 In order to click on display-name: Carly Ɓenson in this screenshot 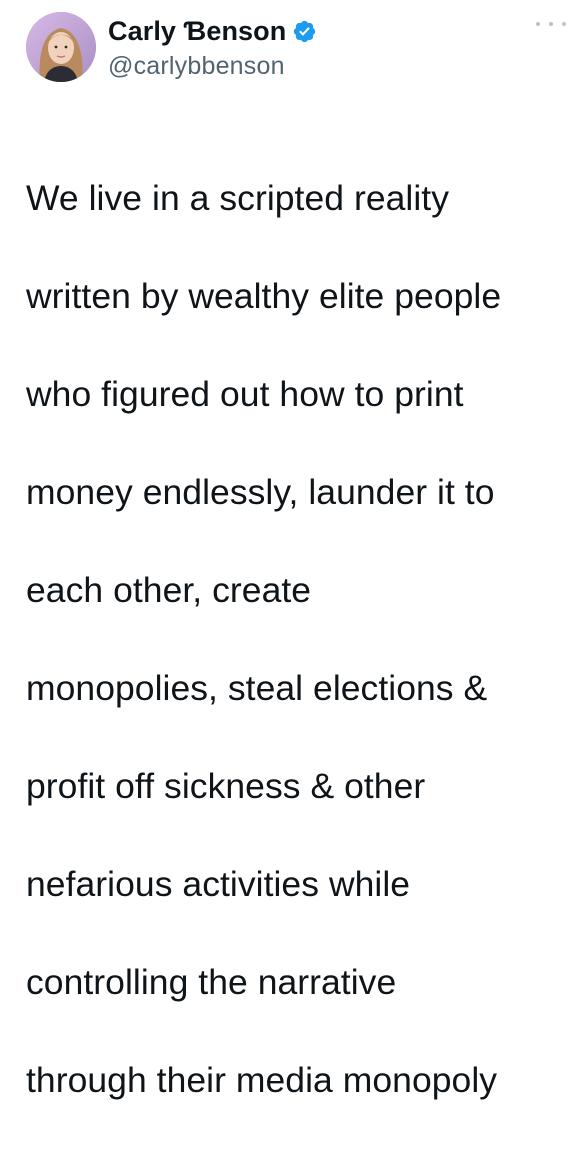, I will do `click(197, 31)`.